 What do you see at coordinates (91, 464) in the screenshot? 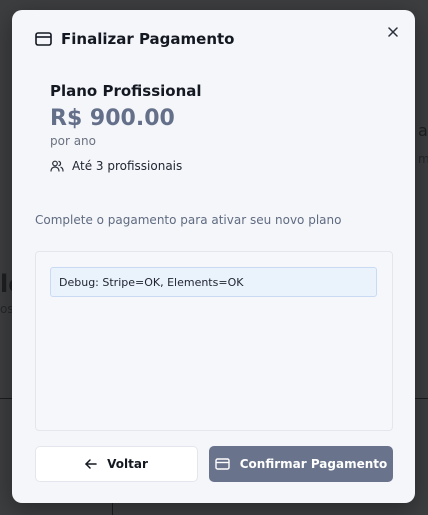
I see `arrow-left-icon` at bounding box center [91, 464].